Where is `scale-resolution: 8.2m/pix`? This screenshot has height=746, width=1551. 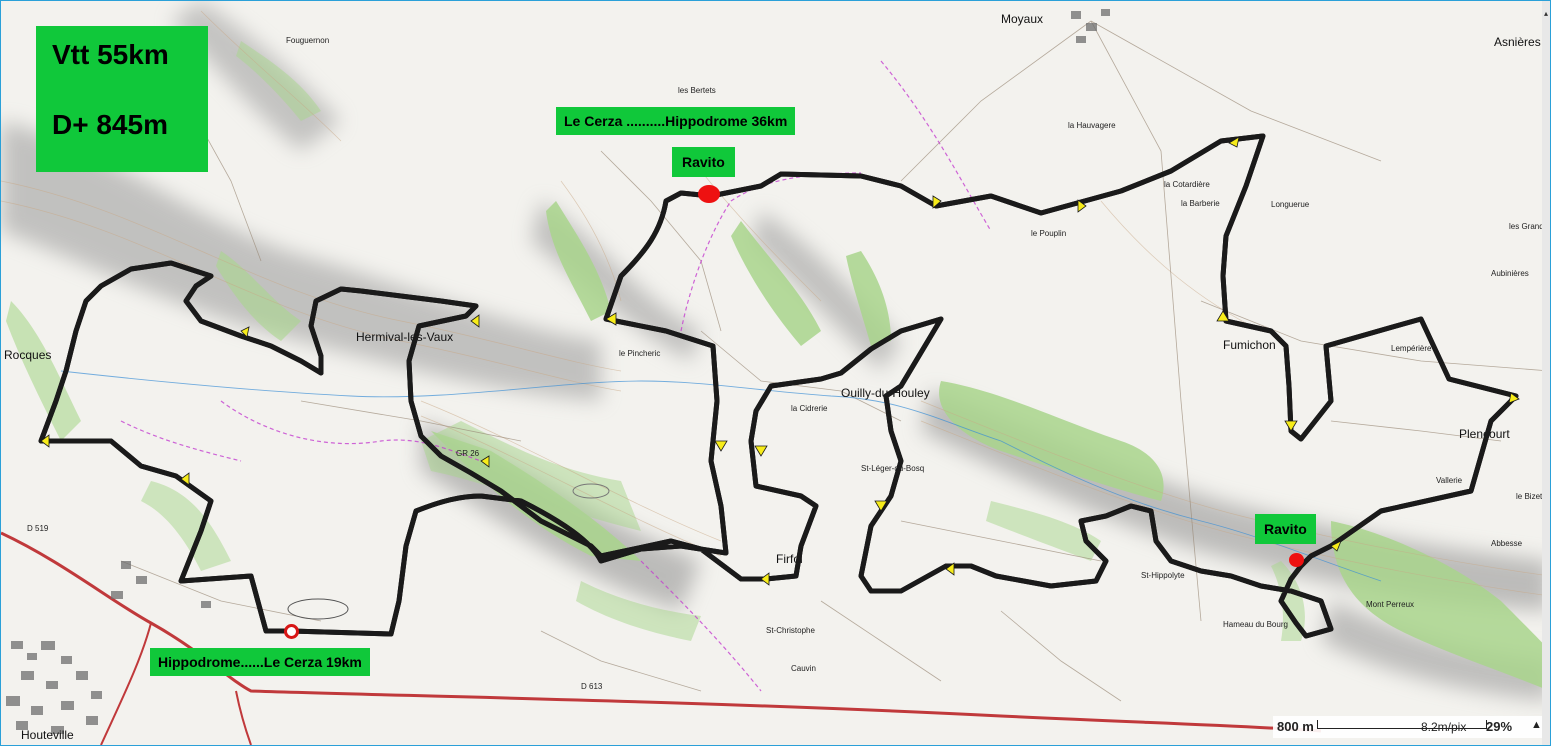 scale-resolution: 8.2m/pix is located at coordinates (1444, 727).